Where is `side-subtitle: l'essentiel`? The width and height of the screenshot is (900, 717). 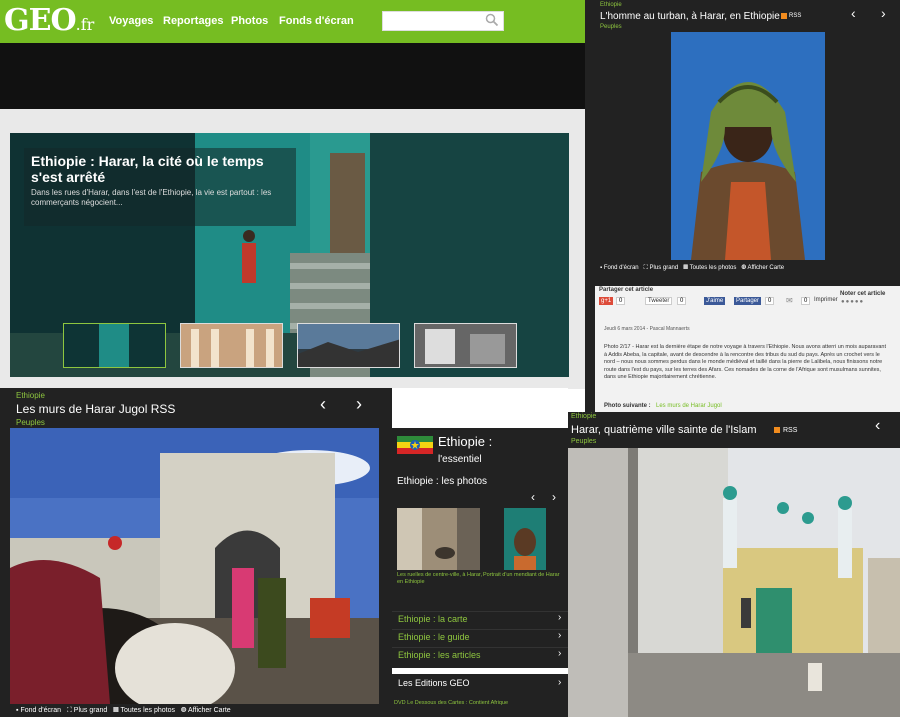 side-subtitle: l'essentiel is located at coordinates (460, 459).